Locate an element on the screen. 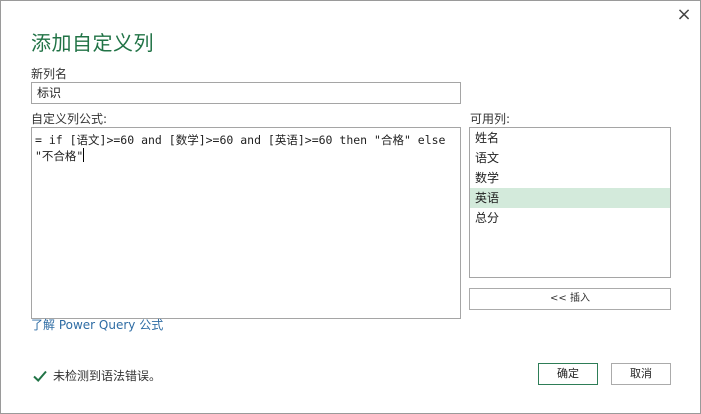 The image size is (701, 414). available-columns-list: 姓名 语文 数学 英语 总分 is located at coordinates (570, 202).